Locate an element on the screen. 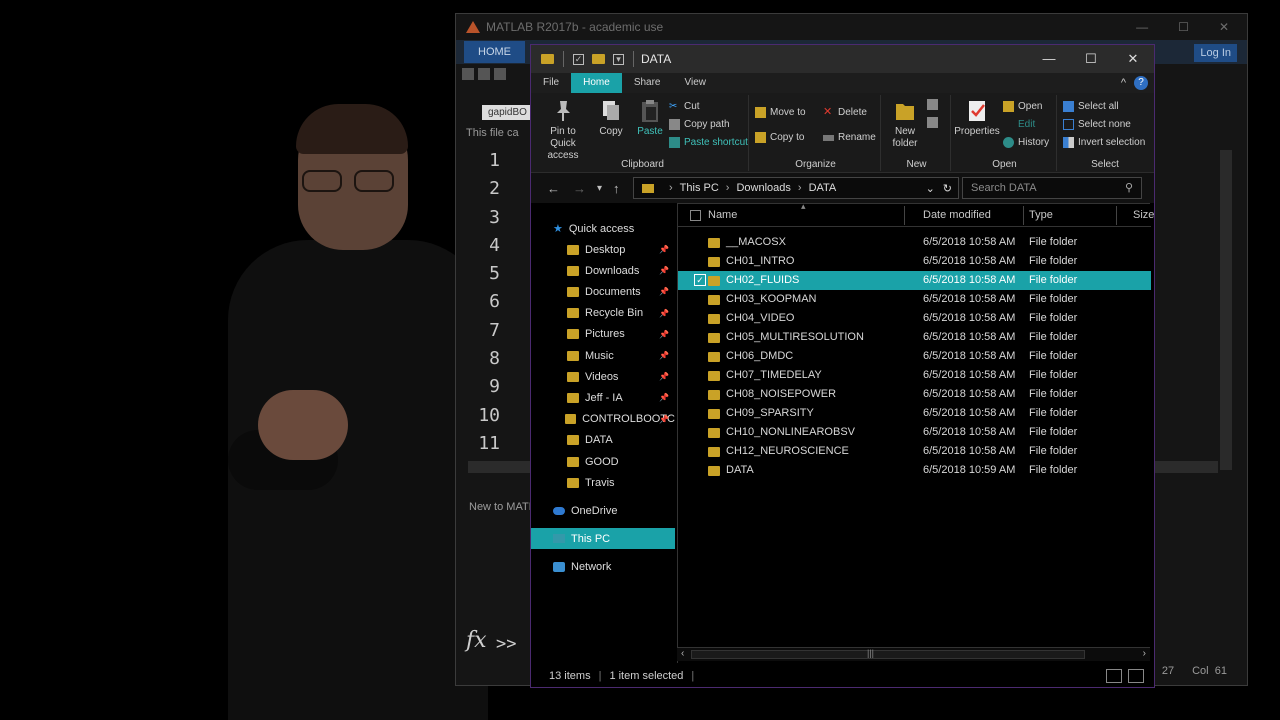 Image resolution: width=1280 pixels, height=720 pixels. close-button: ✕ is located at coordinates (1133, 59).